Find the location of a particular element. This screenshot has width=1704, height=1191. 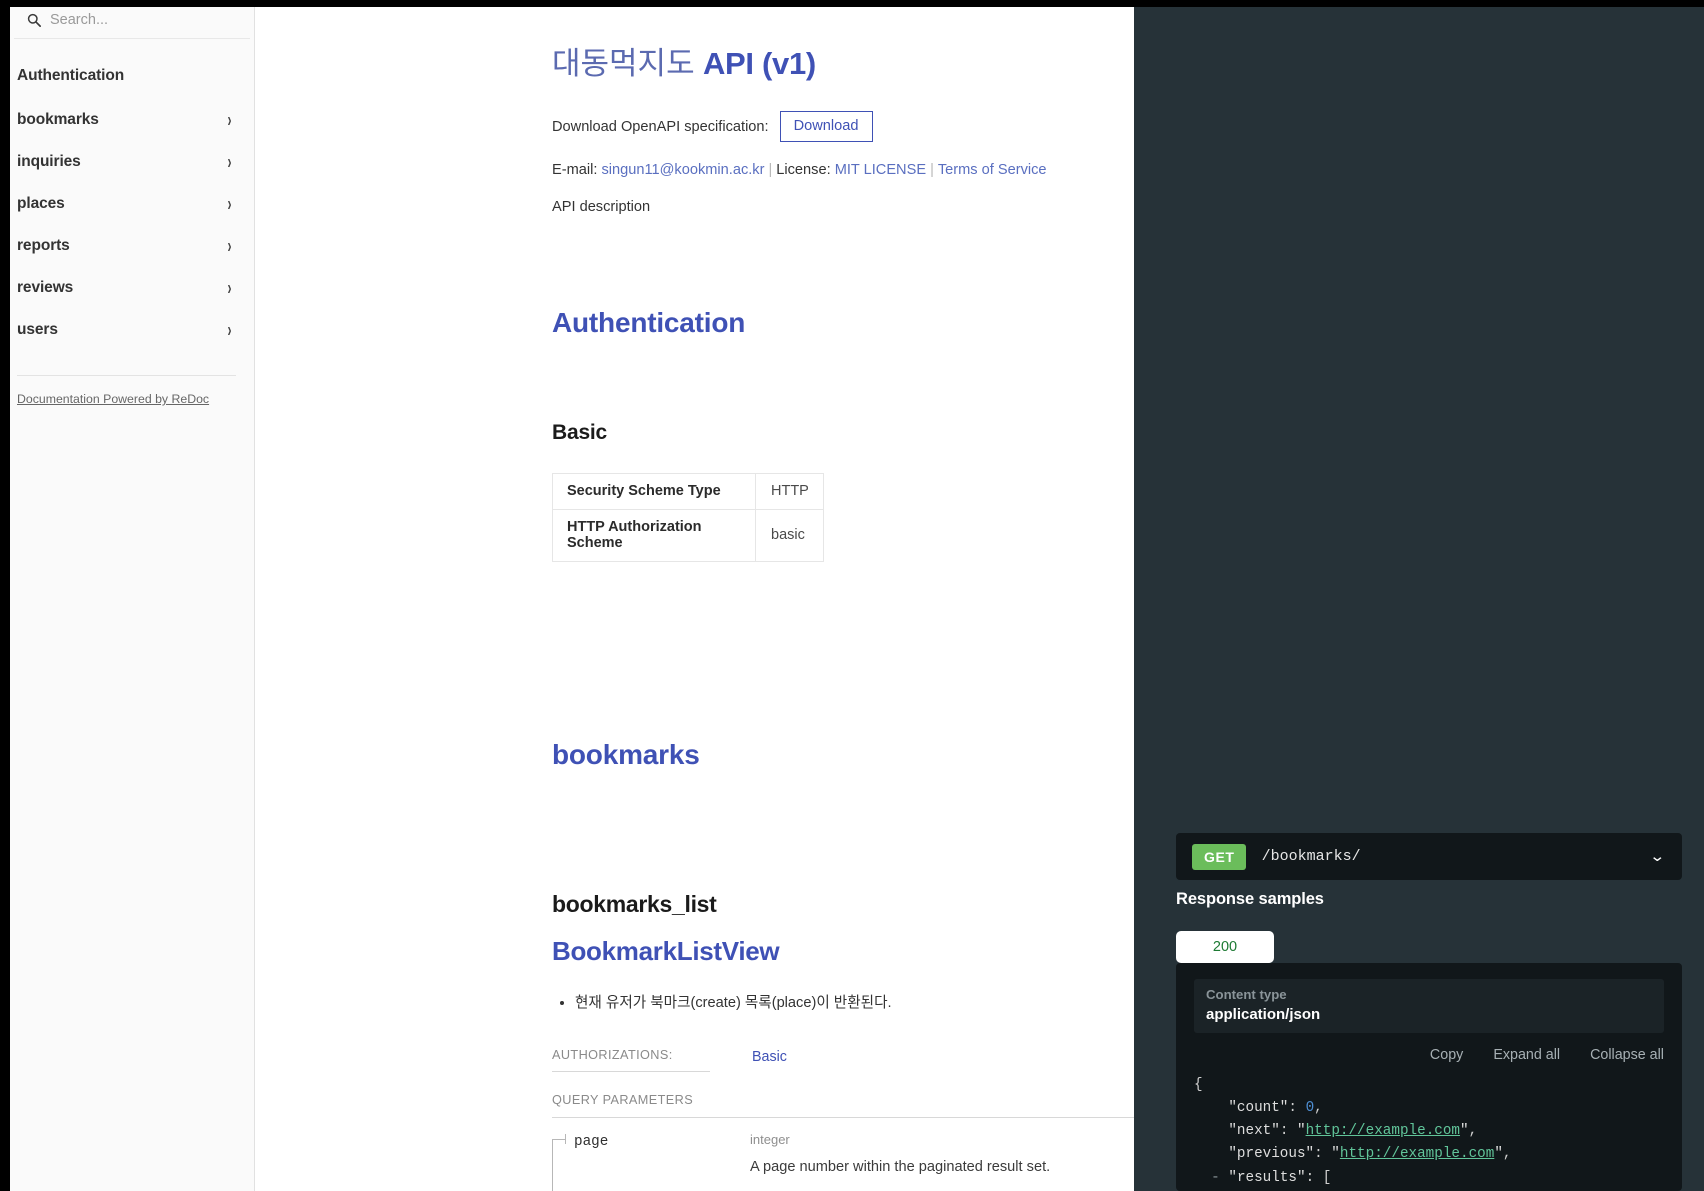

sidebar-footer: Documentation Powered by ReDoc is located at coordinates (126, 391).